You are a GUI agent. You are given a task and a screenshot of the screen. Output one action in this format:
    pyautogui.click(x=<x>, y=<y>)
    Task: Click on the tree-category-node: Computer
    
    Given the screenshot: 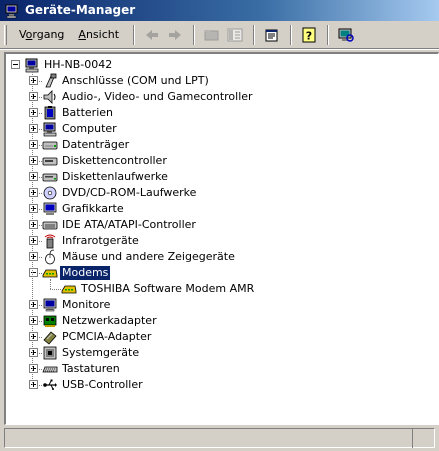 What is the action you would take?
    pyautogui.click(x=80, y=129)
    